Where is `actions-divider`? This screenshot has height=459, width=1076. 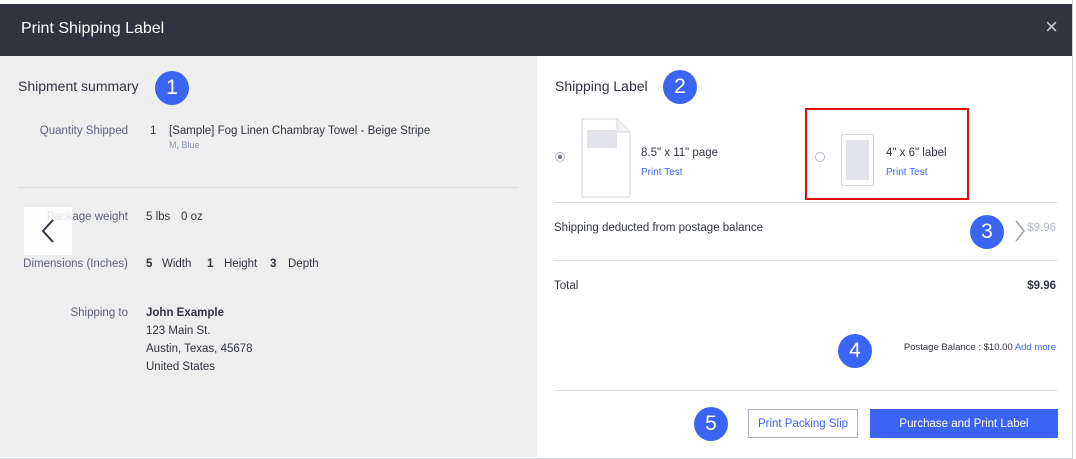
actions-divider is located at coordinates (805, 390).